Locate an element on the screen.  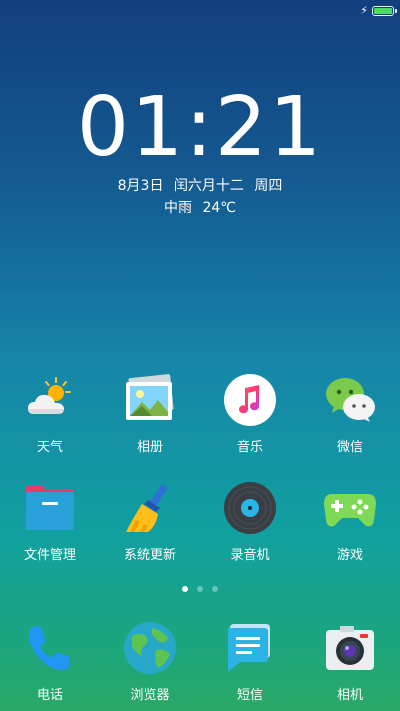
dock: 电话 浏览器 短信 相机 is located at coordinates (200, 661).